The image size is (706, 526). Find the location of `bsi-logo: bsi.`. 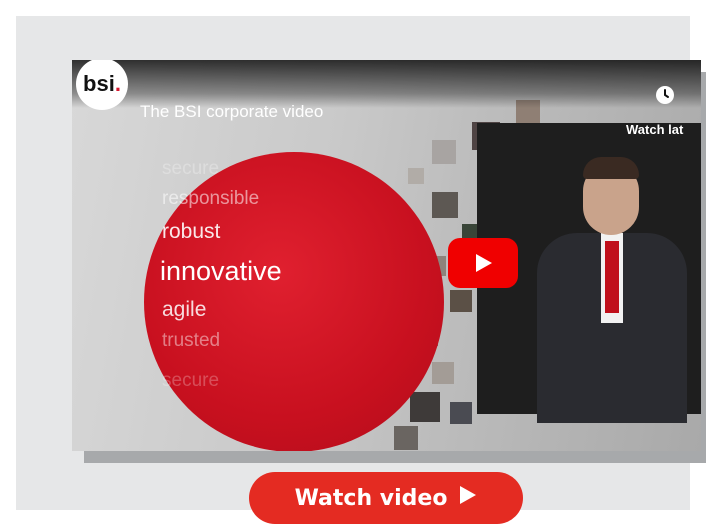

bsi-logo: bsi. is located at coordinates (102, 85).